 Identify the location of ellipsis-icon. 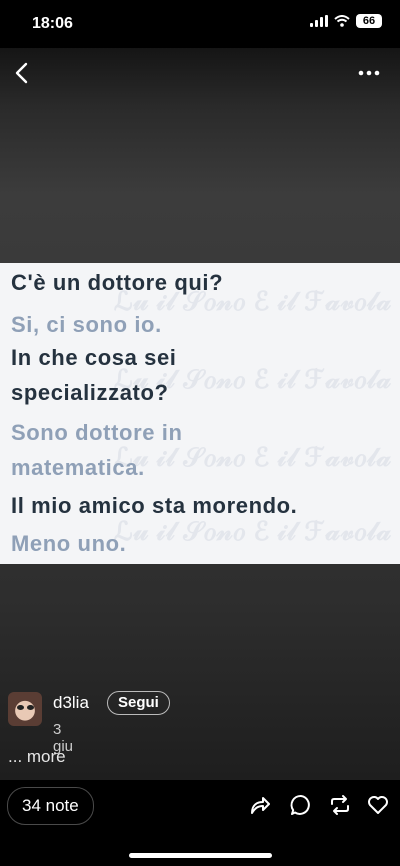
(369, 73).